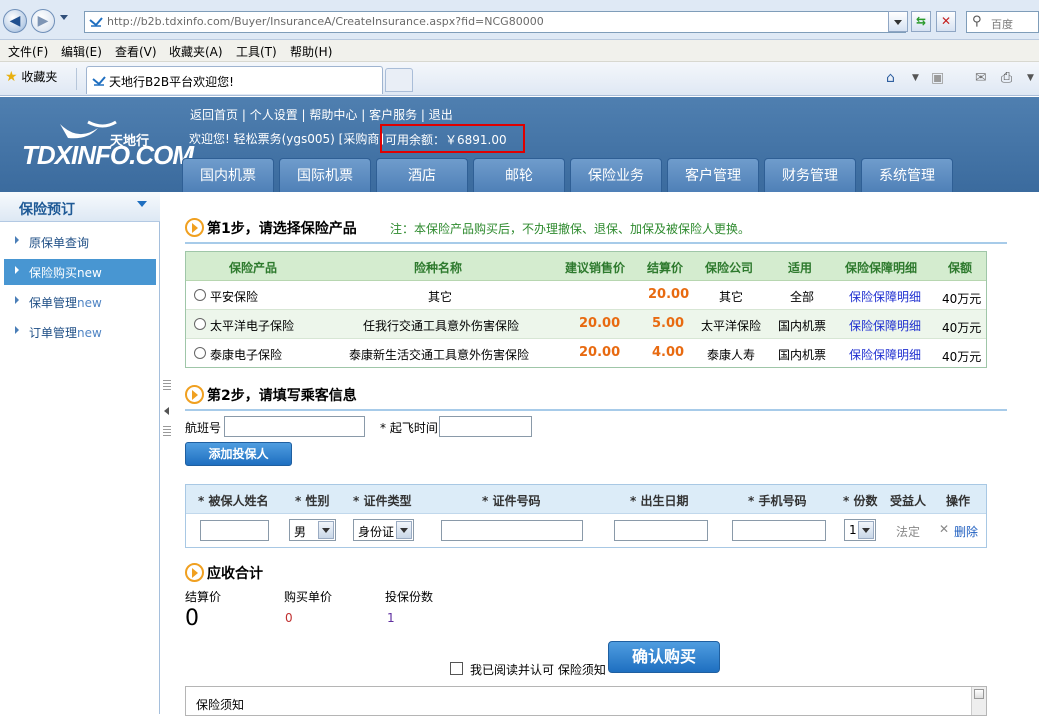 This screenshot has height=716, width=1039. I want to click on available-balance: 可用余额：￥6891.00, so click(446, 140).